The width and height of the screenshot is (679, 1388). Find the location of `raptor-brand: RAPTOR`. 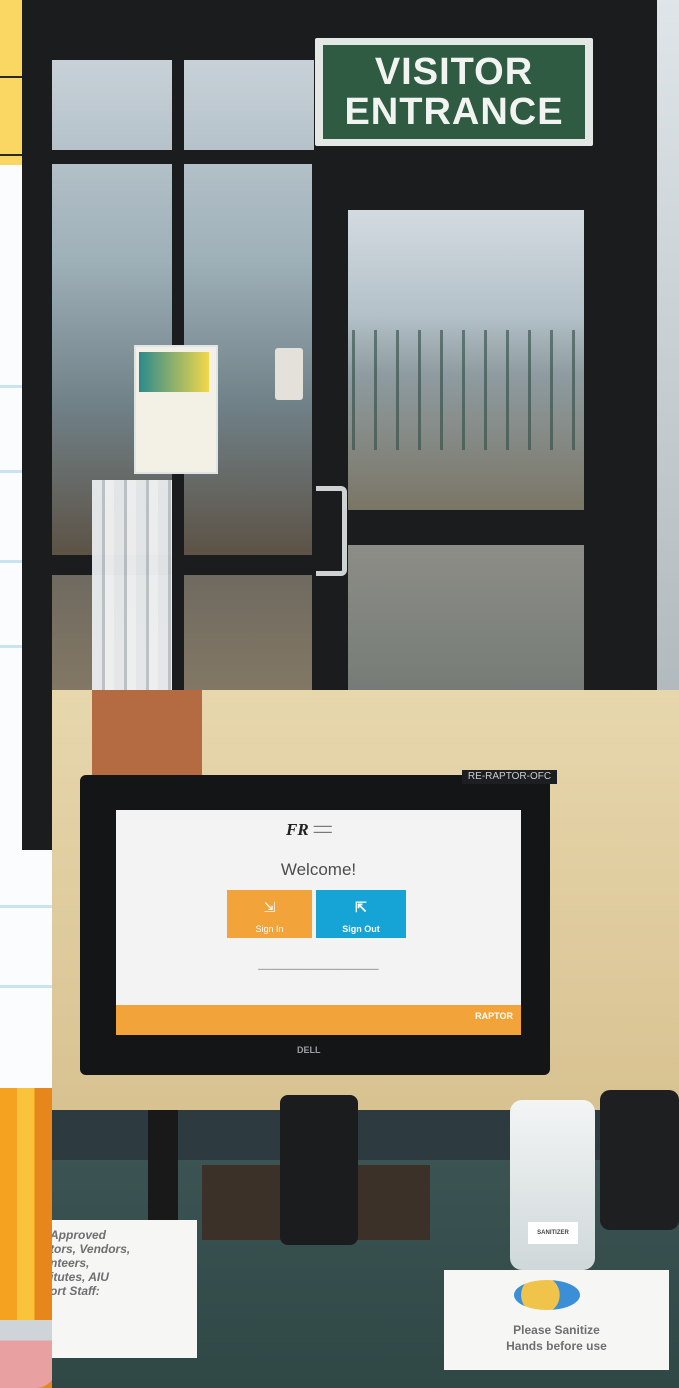

raptor-brand: RAPTOR is located at coordinates (494, 1016).